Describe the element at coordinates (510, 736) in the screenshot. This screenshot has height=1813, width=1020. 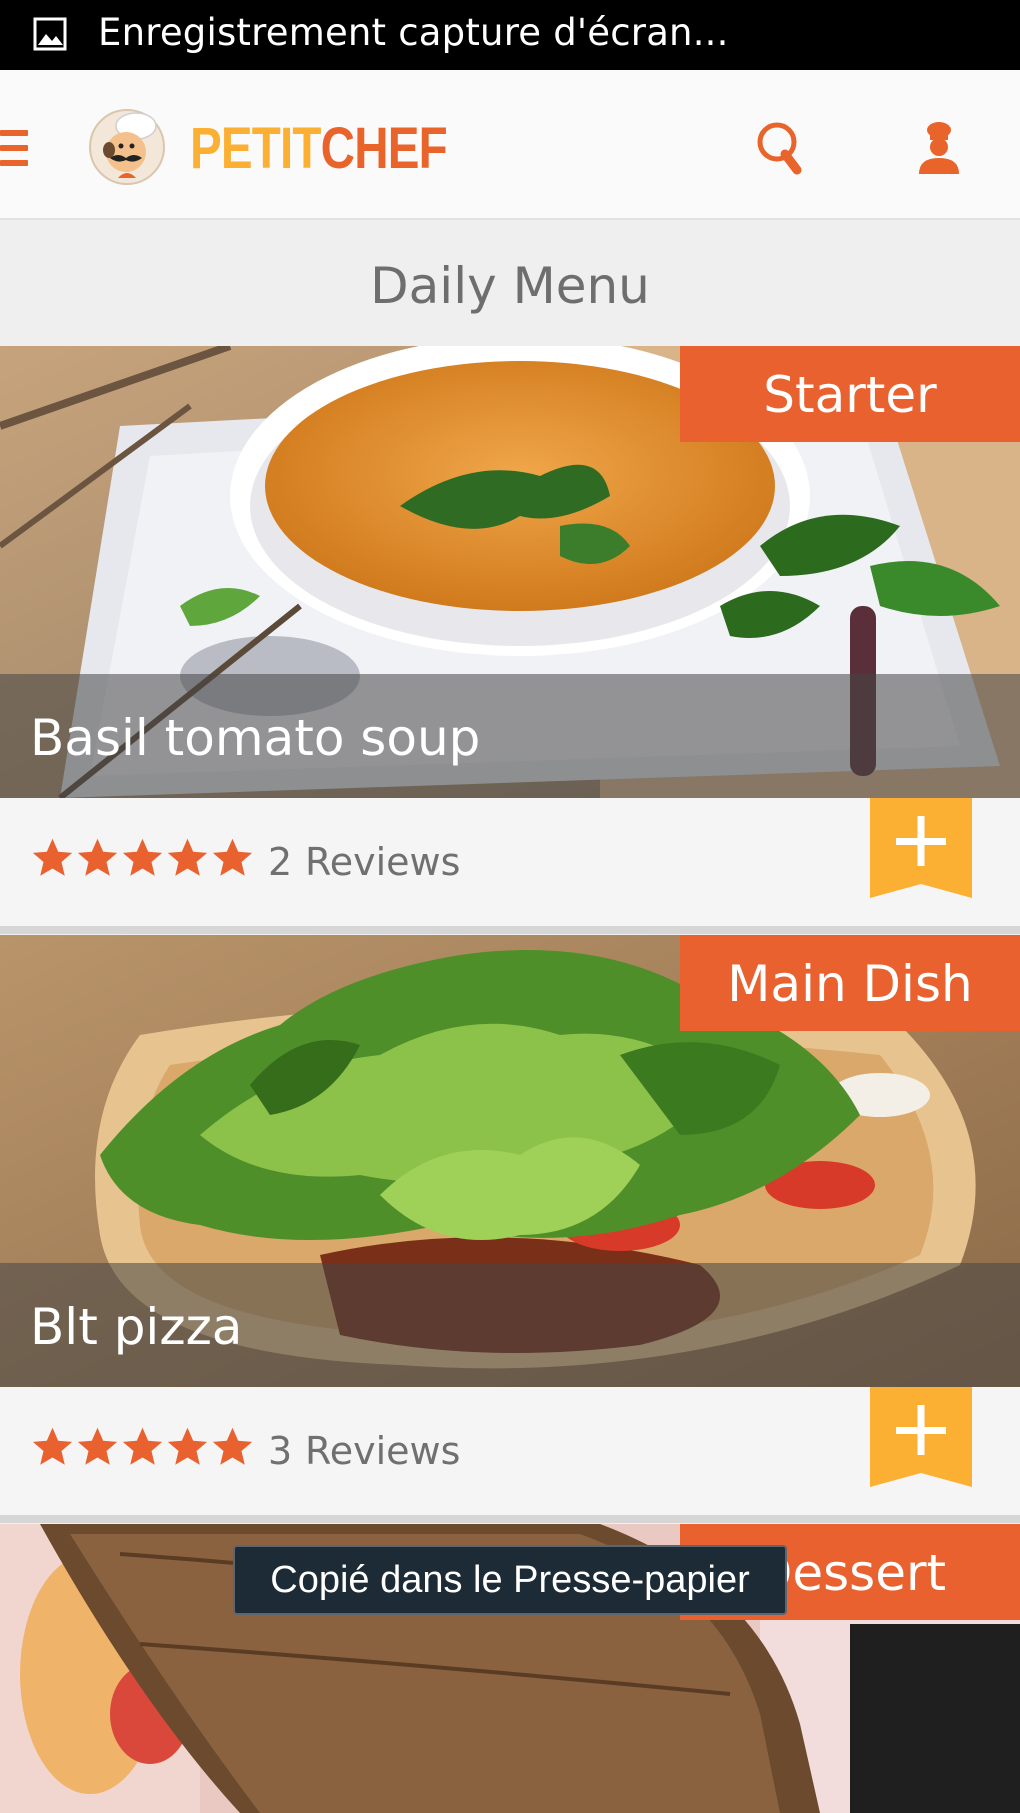
I see `title-overlay: Basil tomato soup` at that location.